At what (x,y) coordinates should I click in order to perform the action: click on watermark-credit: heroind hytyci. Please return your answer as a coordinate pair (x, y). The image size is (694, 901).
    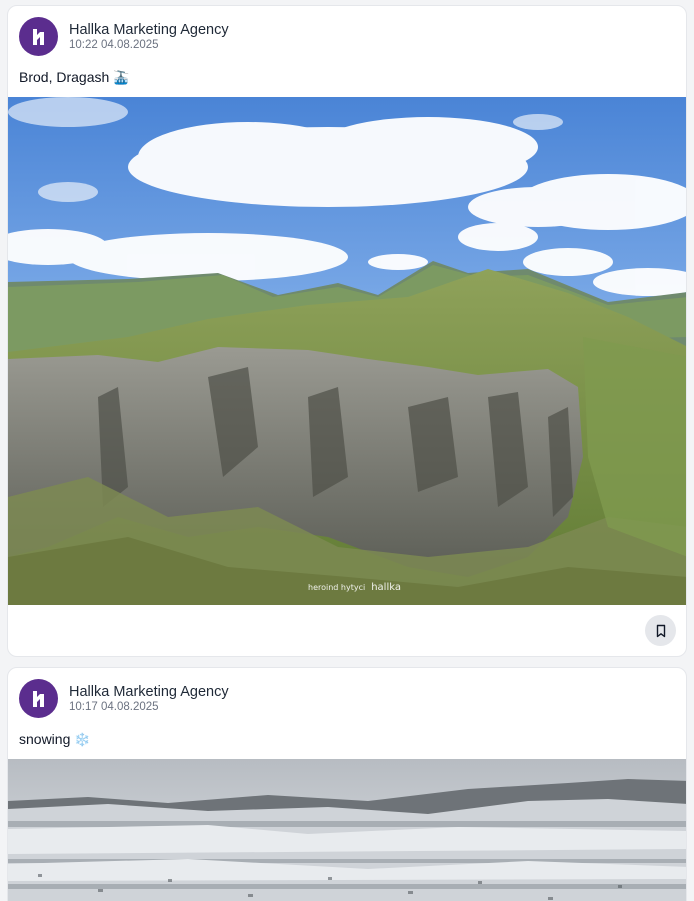
    Looking at the image, I should click on (337, 587).